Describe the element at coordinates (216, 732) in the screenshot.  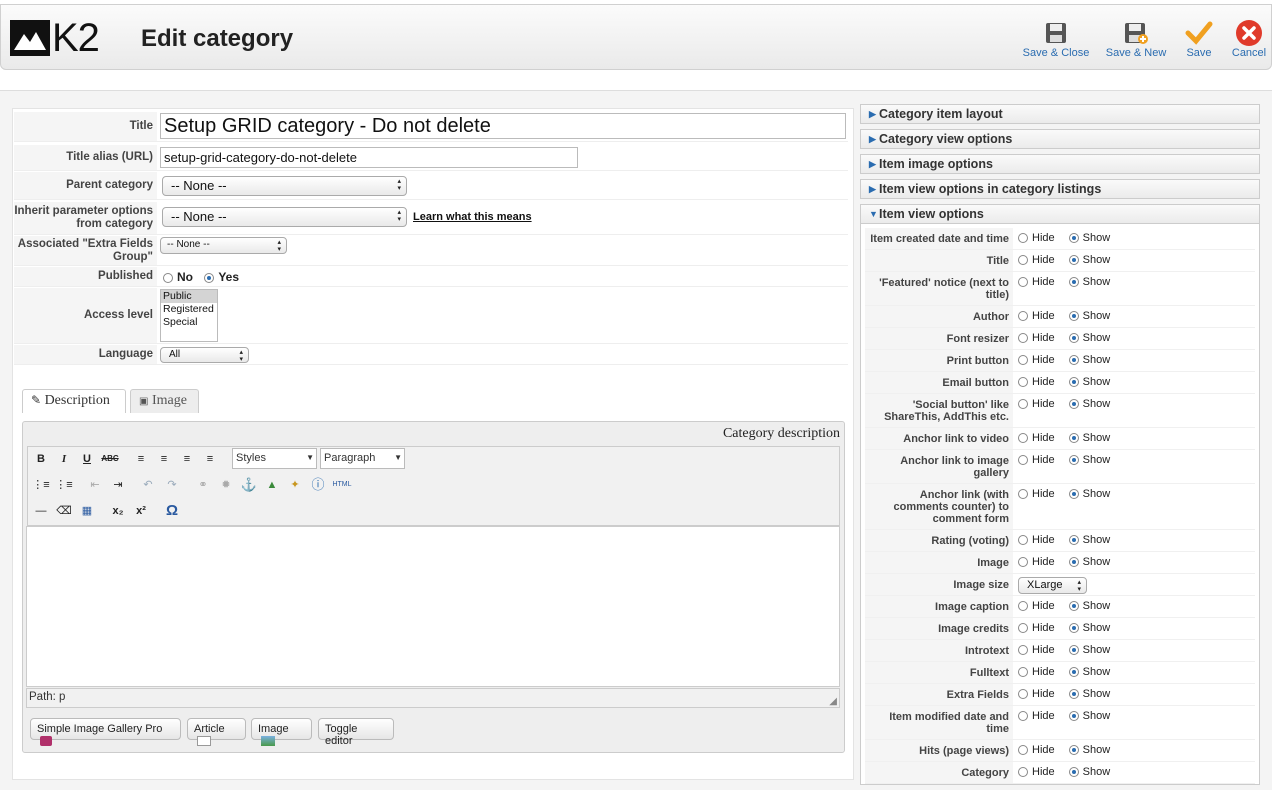
I see `article-button: Article` at that location.